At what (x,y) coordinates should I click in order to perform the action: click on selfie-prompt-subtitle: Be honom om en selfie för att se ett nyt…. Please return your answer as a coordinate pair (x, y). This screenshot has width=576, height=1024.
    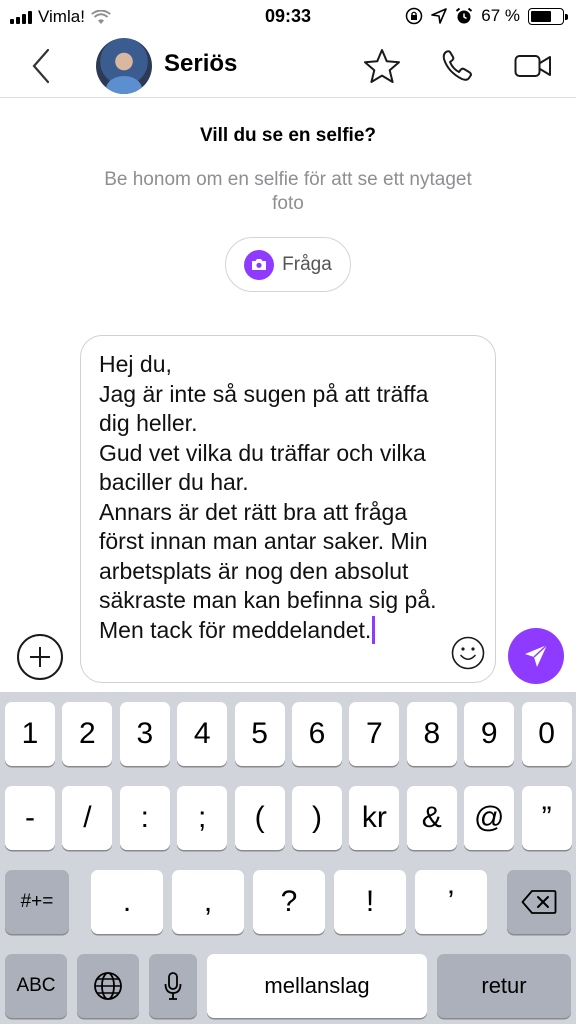
    Looking at the image, I should click on (288, 191).